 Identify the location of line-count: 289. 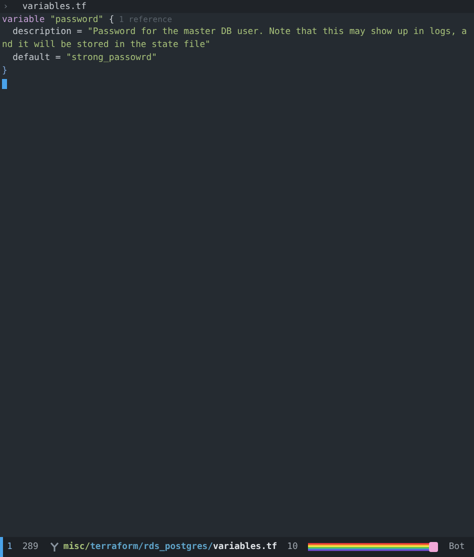
(31, 547).